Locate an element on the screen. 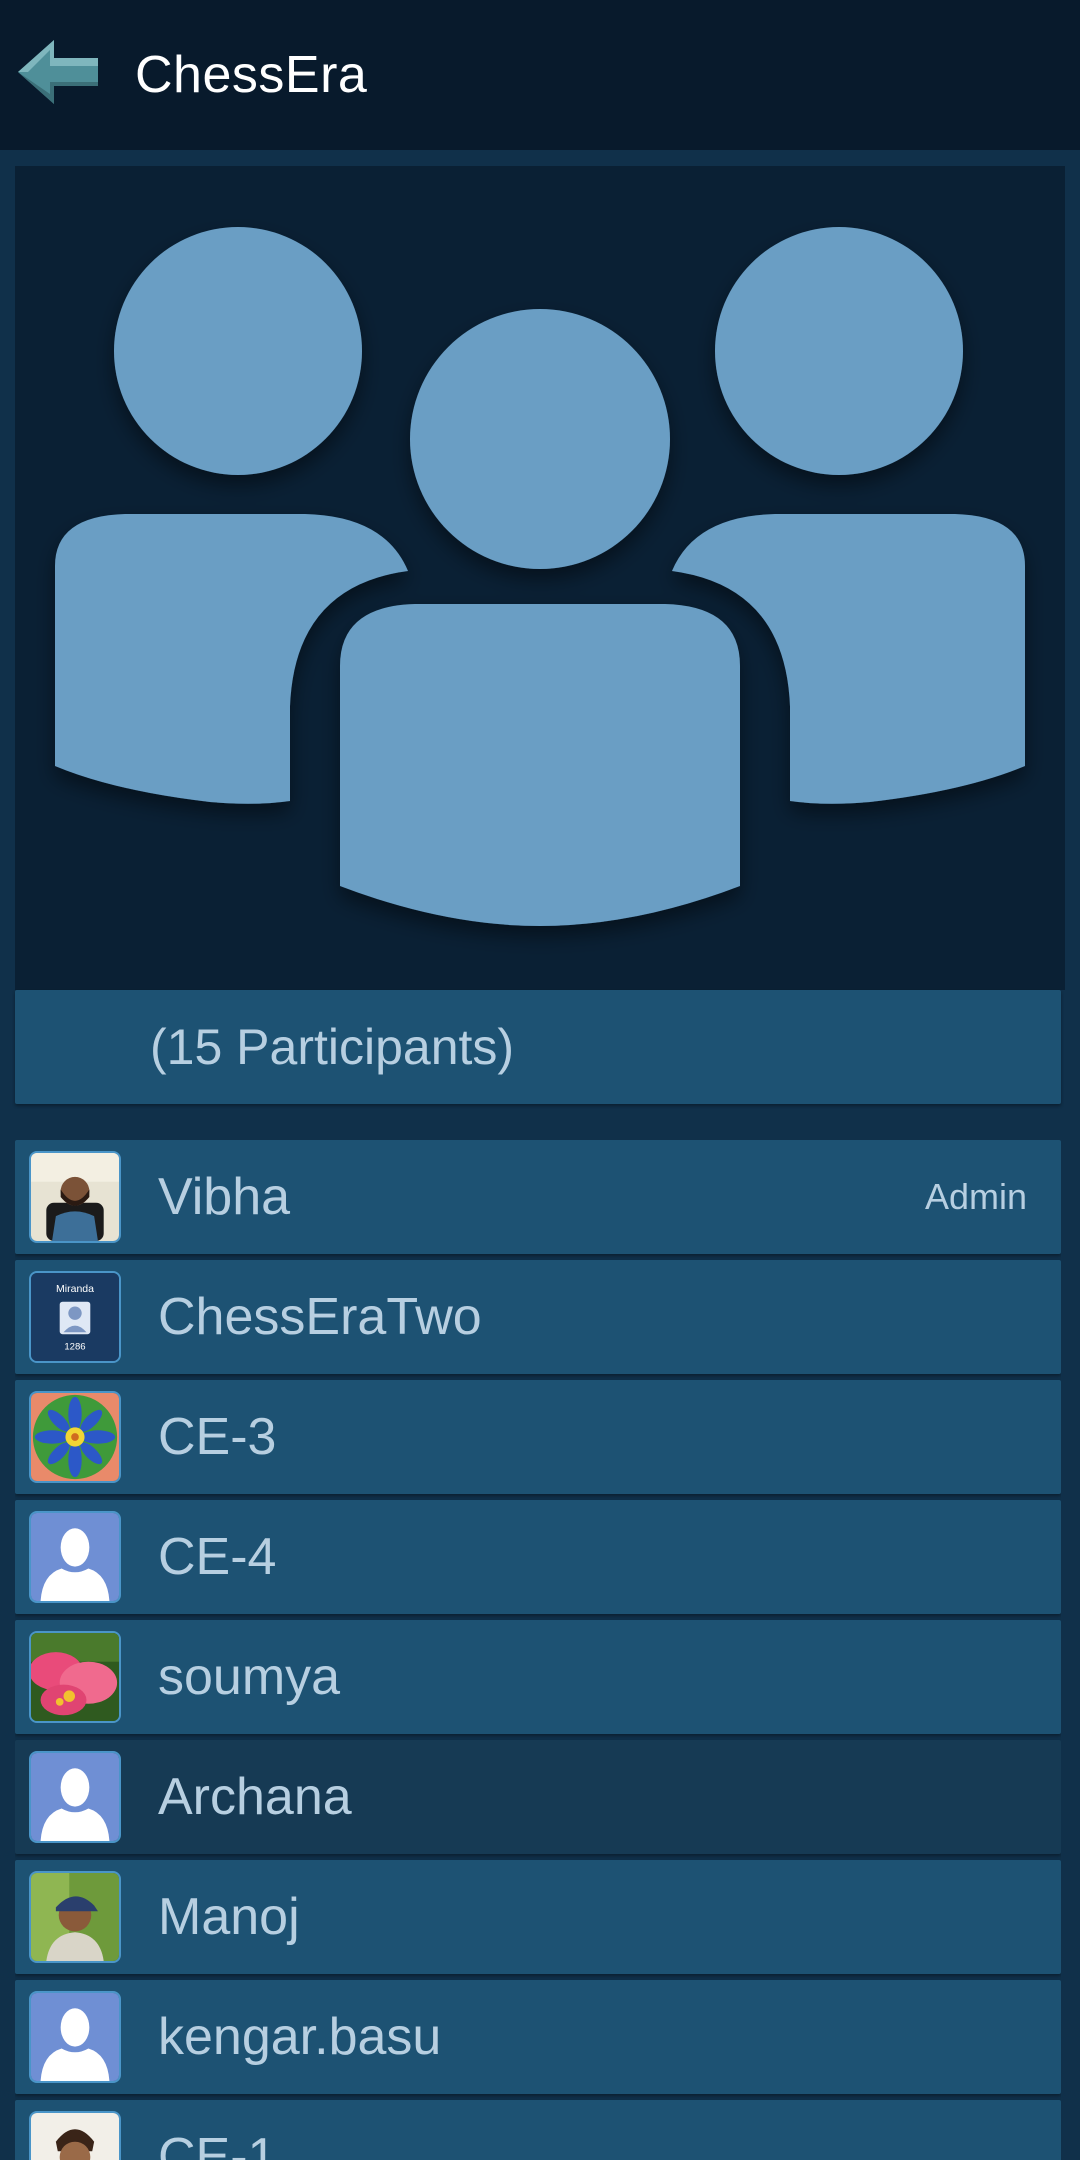 This screenshot has height=2160, width=1080. avatar-caption-top: Miranda is located at coordinates (75, 1289).